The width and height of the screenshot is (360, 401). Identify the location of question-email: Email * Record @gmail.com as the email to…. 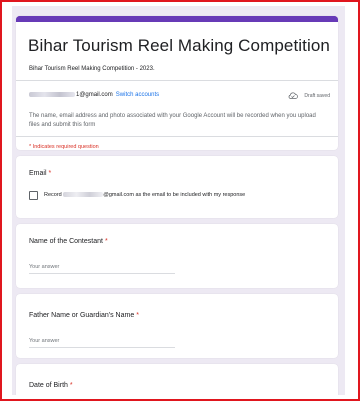
(177, 187).